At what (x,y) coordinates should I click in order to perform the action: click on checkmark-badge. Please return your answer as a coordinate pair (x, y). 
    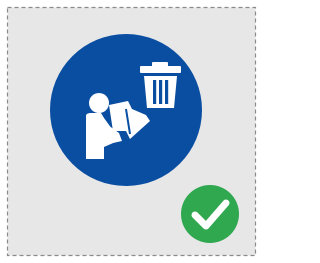
    Looking at the image, I should click on (210, 214).